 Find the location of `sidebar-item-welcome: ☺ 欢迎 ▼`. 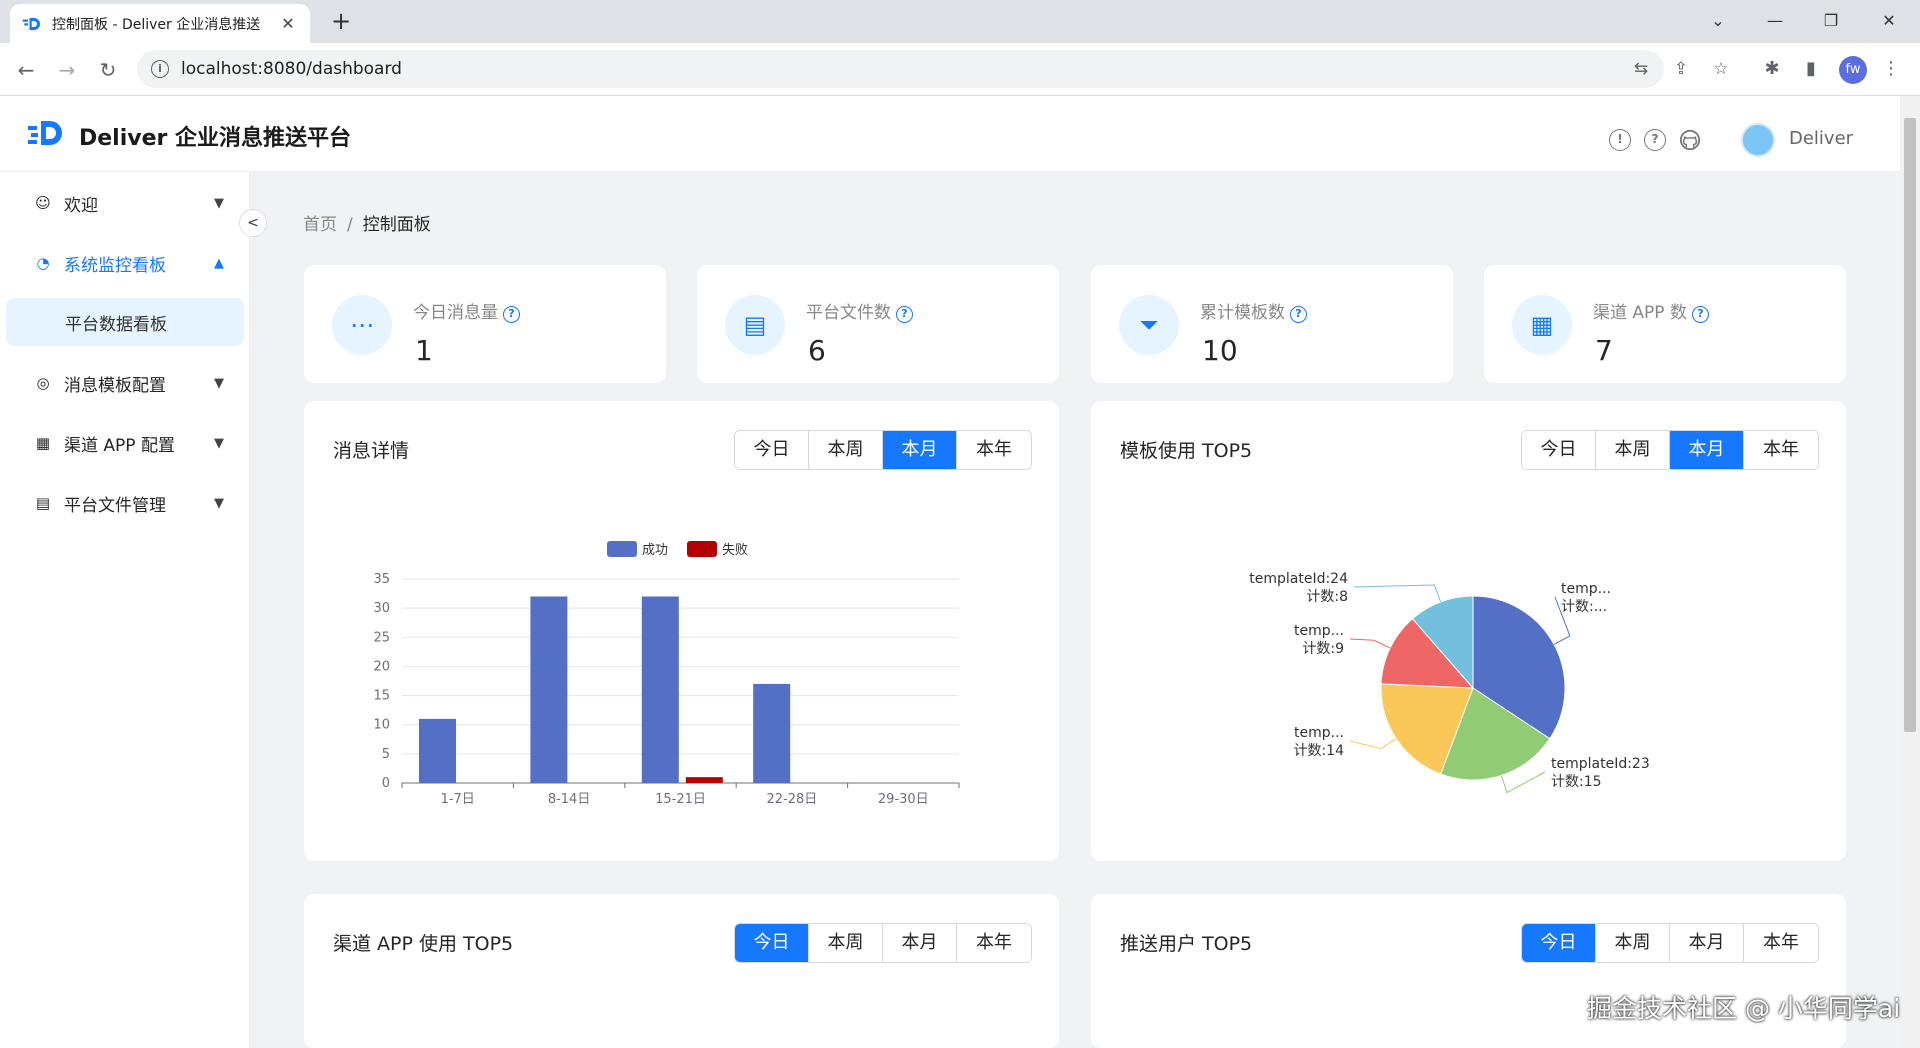

sidebar-item-welcome: ☺ 欢迎 ▼ is located at coordinates (125, 203).